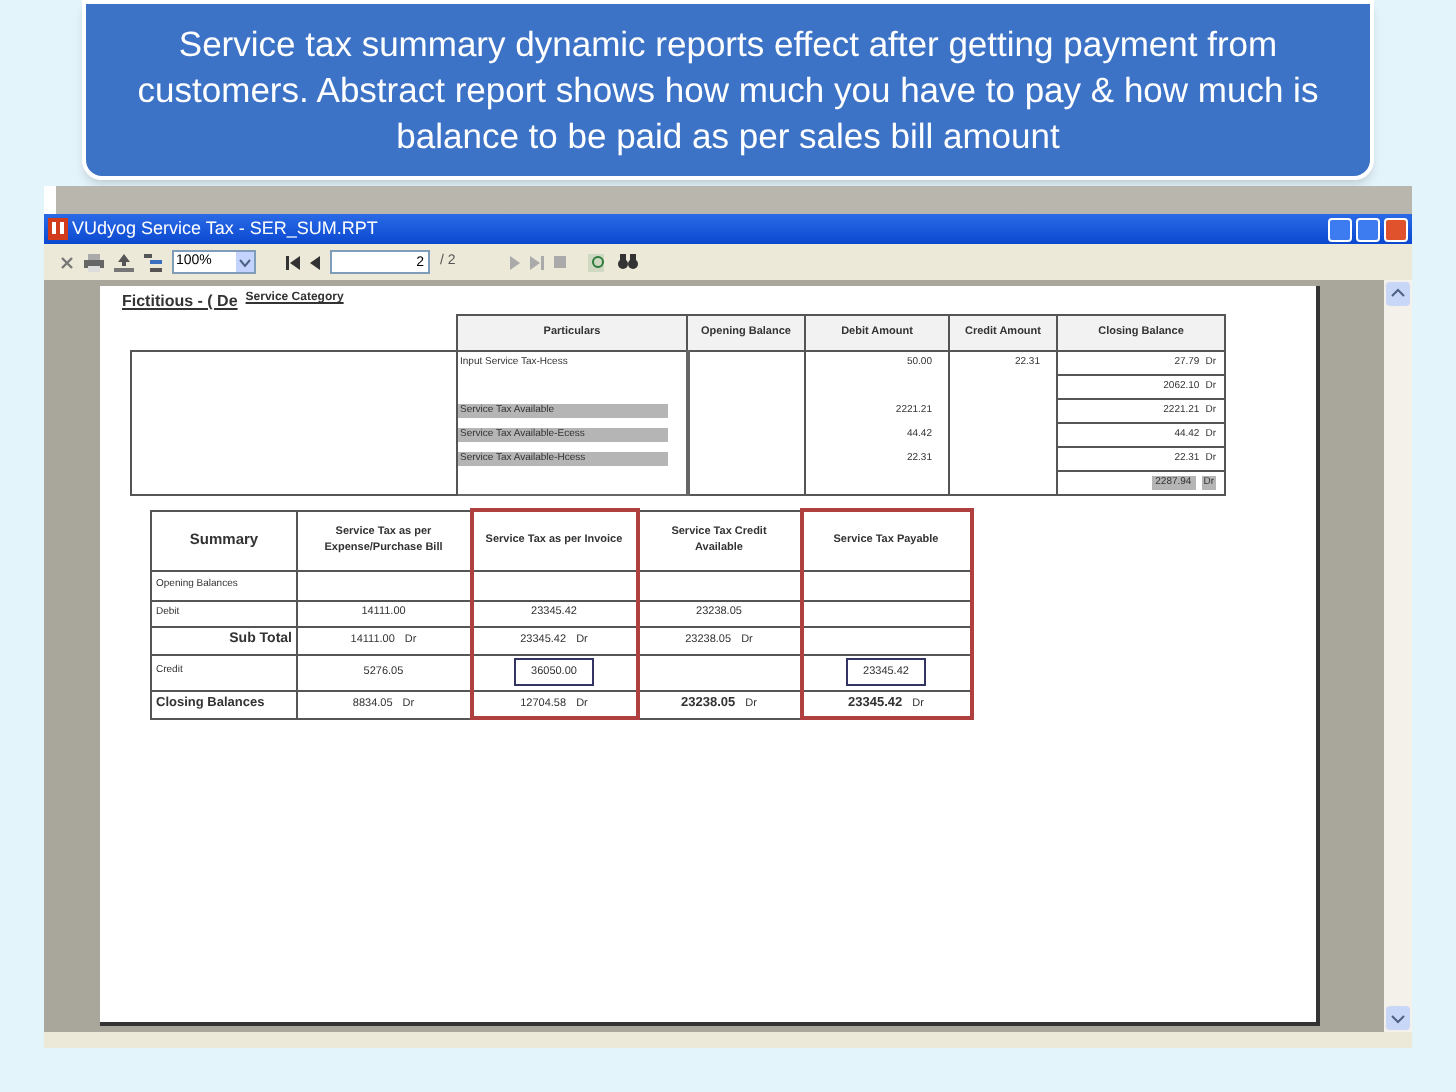 The height and width of the screenshot is (1092, 1456). I want to click on close-button, so click(1396, 229).